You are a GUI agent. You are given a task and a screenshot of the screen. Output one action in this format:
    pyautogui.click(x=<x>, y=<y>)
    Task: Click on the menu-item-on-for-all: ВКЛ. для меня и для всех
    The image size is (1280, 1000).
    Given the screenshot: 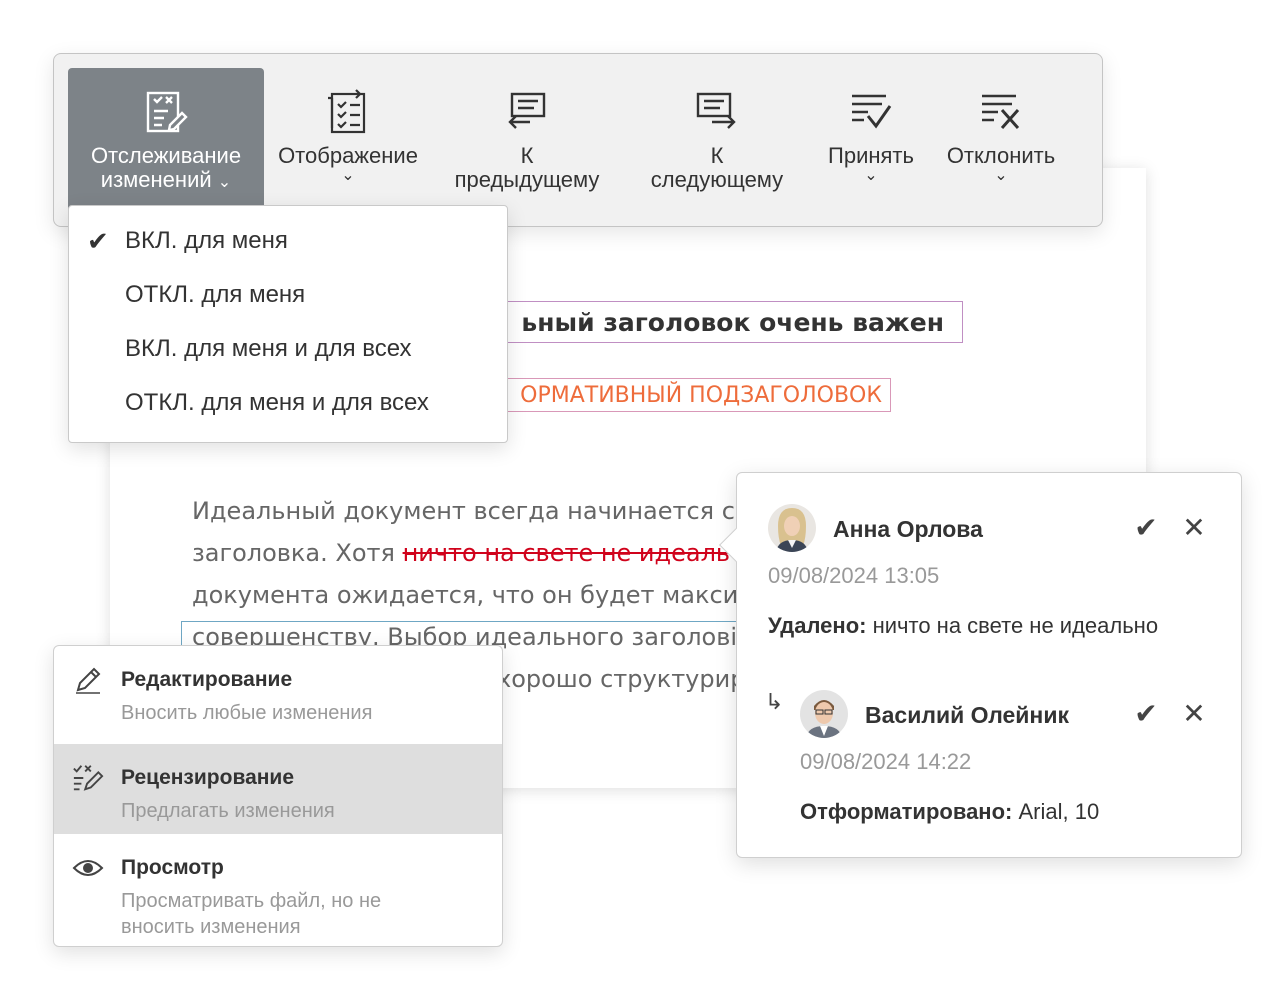 What is the action you would take?
    pyautogui.click(x=288, y=349)
    